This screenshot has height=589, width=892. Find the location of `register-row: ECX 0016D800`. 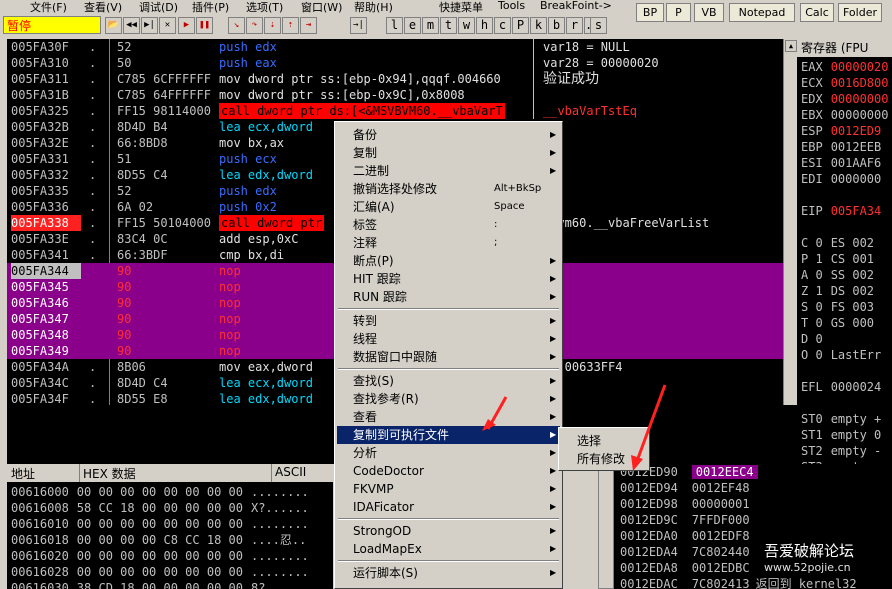

register-row: ECX 0016D800 is located at coordinates (844, 83).